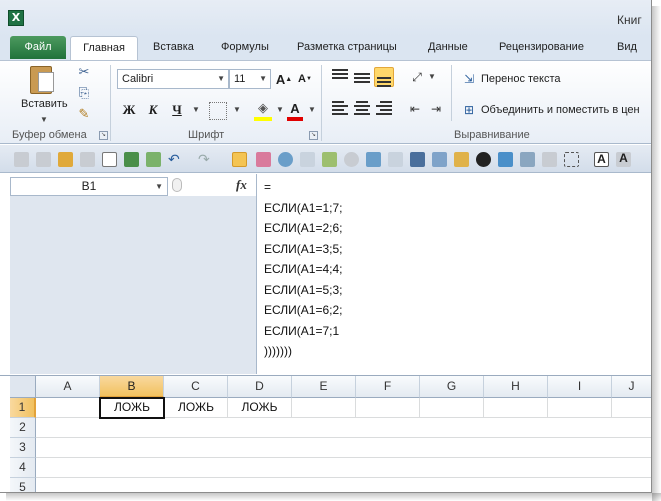 The width and height of the screenshot is (661, 501). What do you see at coordinates (109, 159) in the screenshot?
I see `new-document-icon` at bounding box center [109, 159].